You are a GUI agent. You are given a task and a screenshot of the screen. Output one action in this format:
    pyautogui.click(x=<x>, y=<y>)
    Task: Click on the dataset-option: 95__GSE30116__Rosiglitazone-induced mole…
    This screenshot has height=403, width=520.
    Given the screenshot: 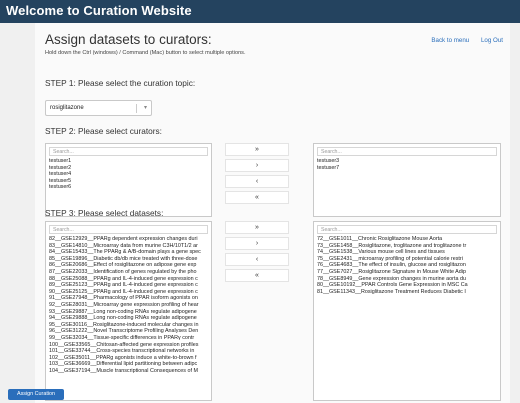 What is the action you would take?
    pyautogui.click(x=128, y=325)
    